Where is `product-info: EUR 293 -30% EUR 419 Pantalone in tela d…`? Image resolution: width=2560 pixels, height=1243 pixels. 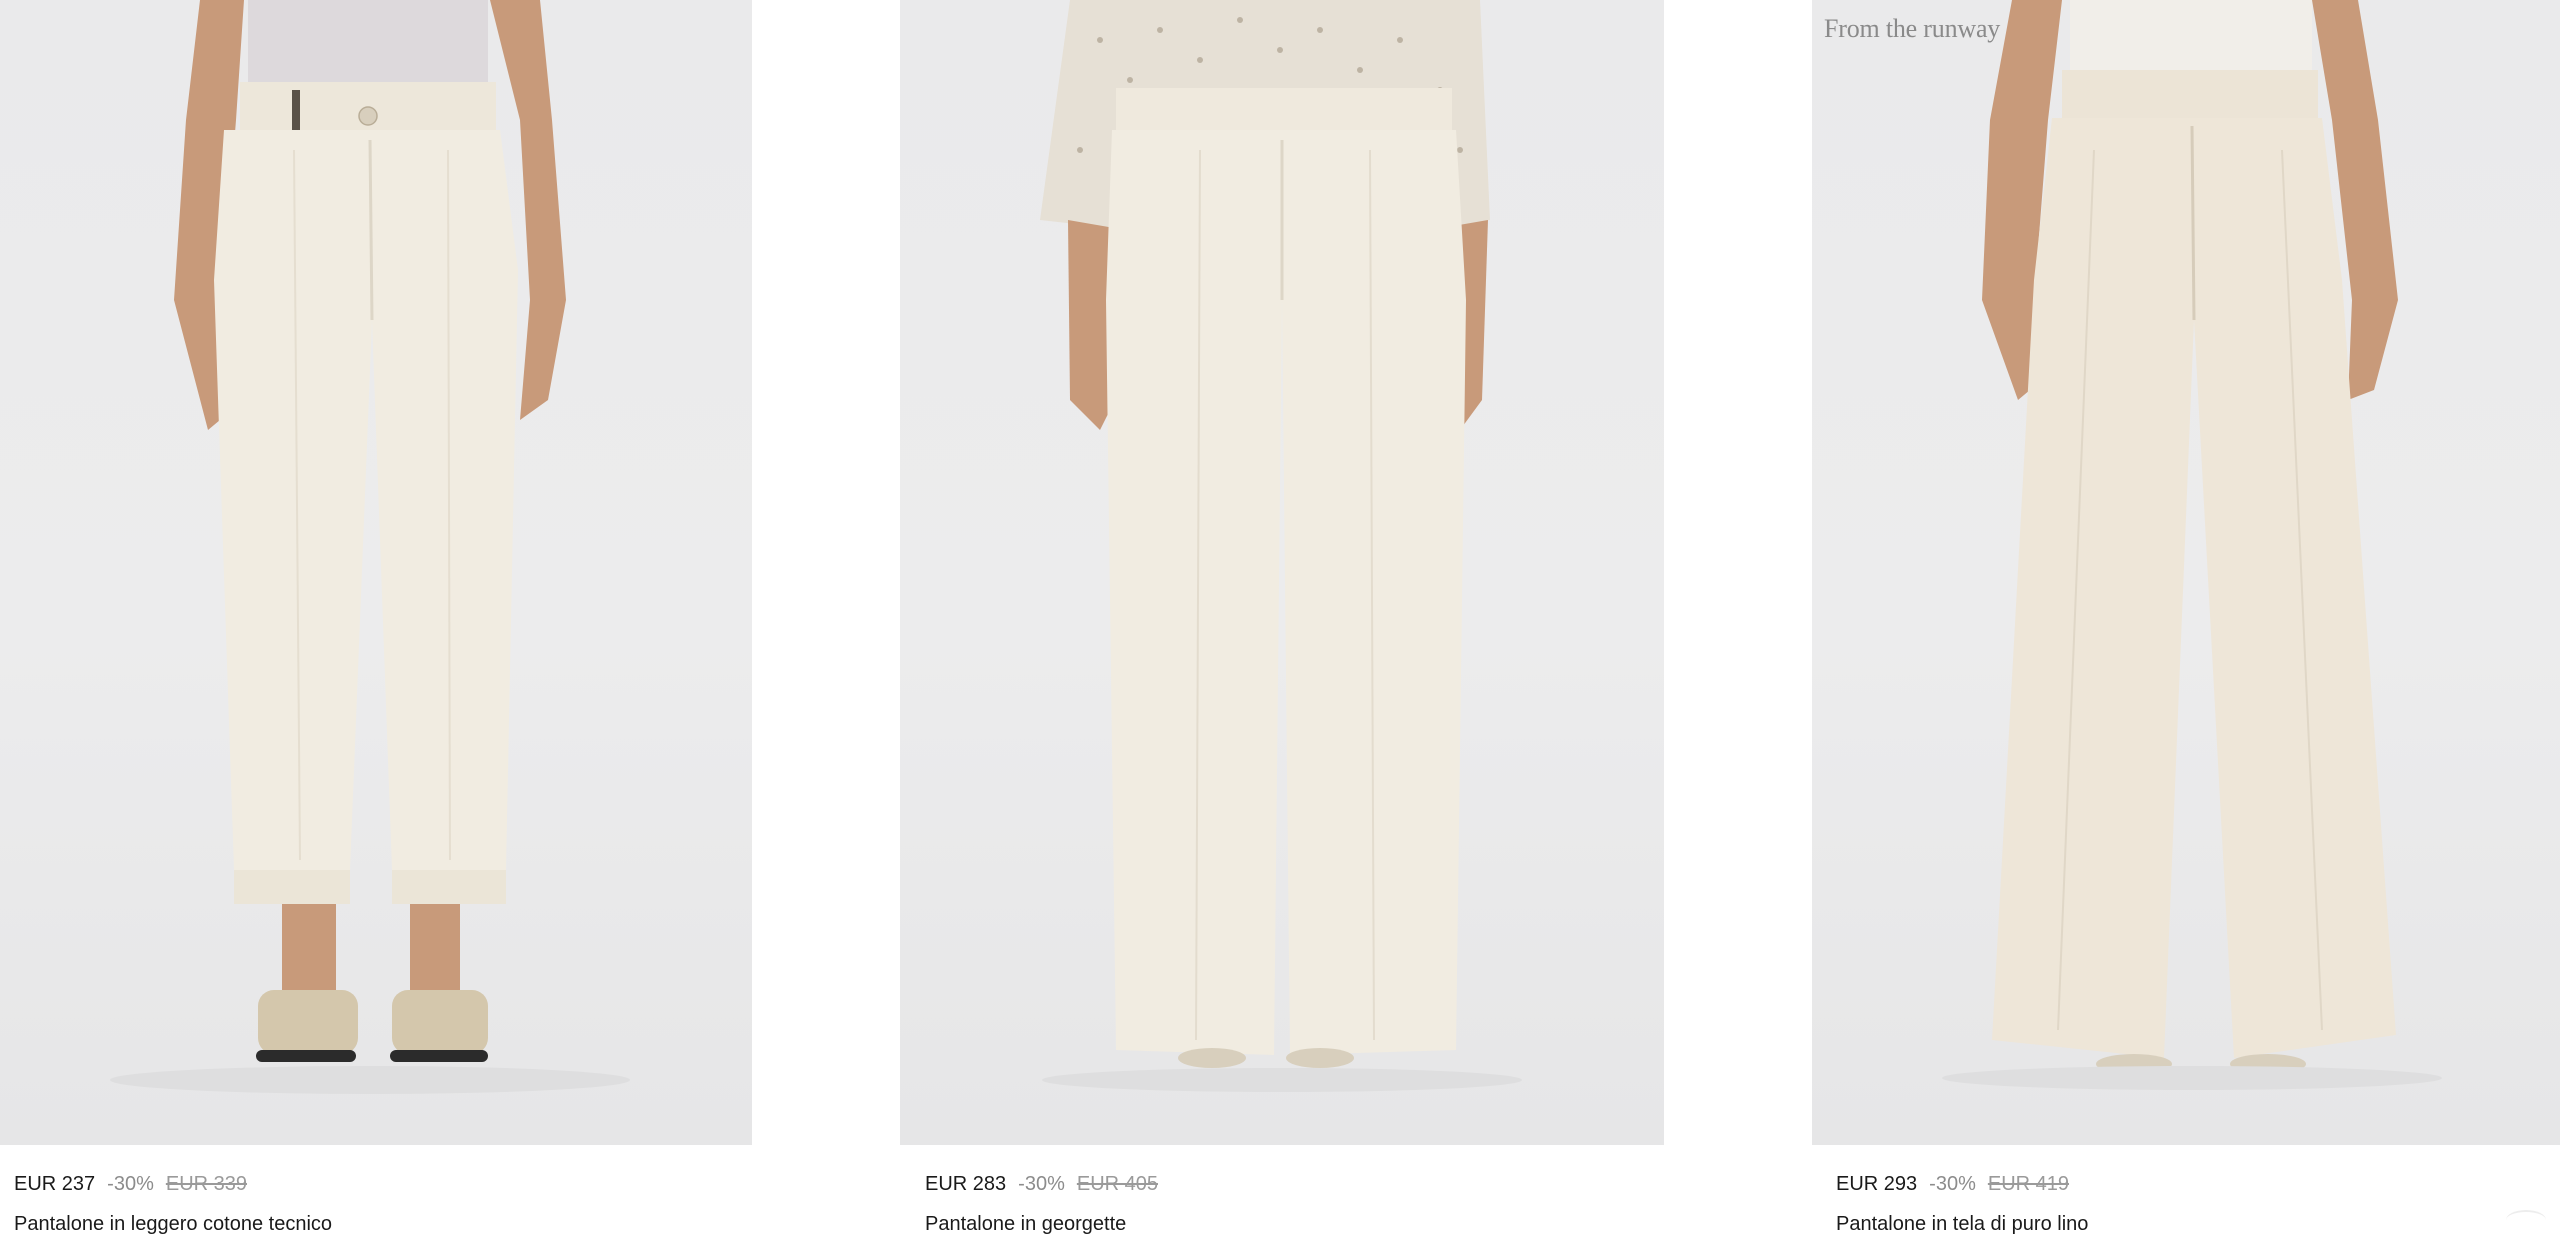 product-info: EUR 293 -30% EUR 419 Pantalone in tela d… is located at coordinates (2186, 1204).